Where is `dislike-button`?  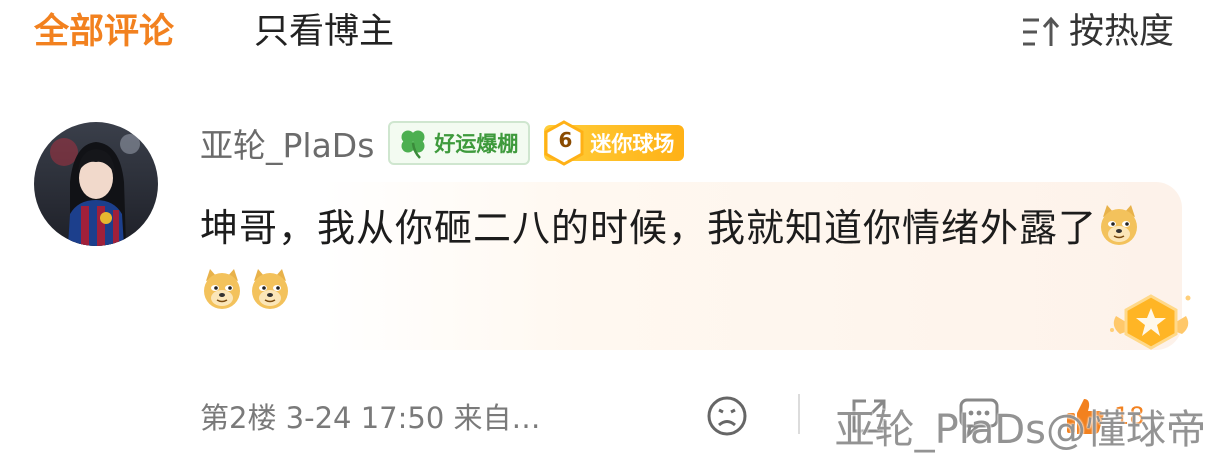 dislike-button is located at coordinates (727, 416).